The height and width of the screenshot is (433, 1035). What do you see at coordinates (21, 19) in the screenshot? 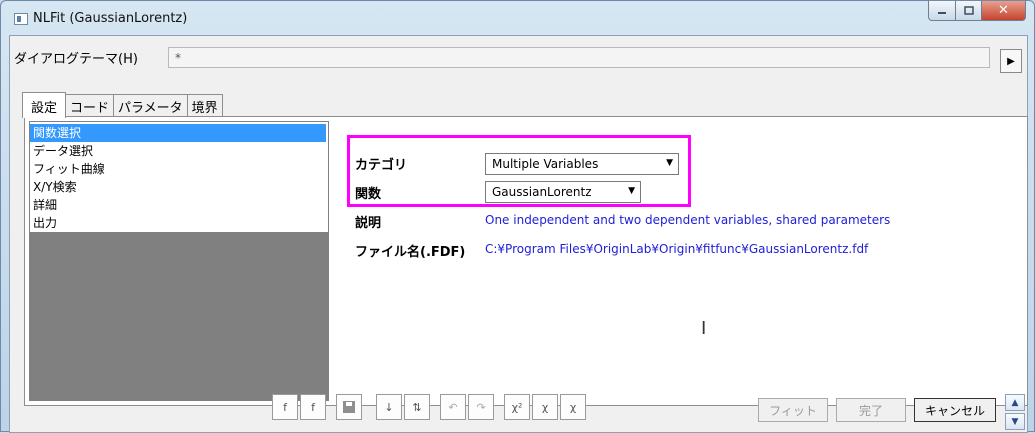
I see `window-icon` at bounding box center [21, 19].